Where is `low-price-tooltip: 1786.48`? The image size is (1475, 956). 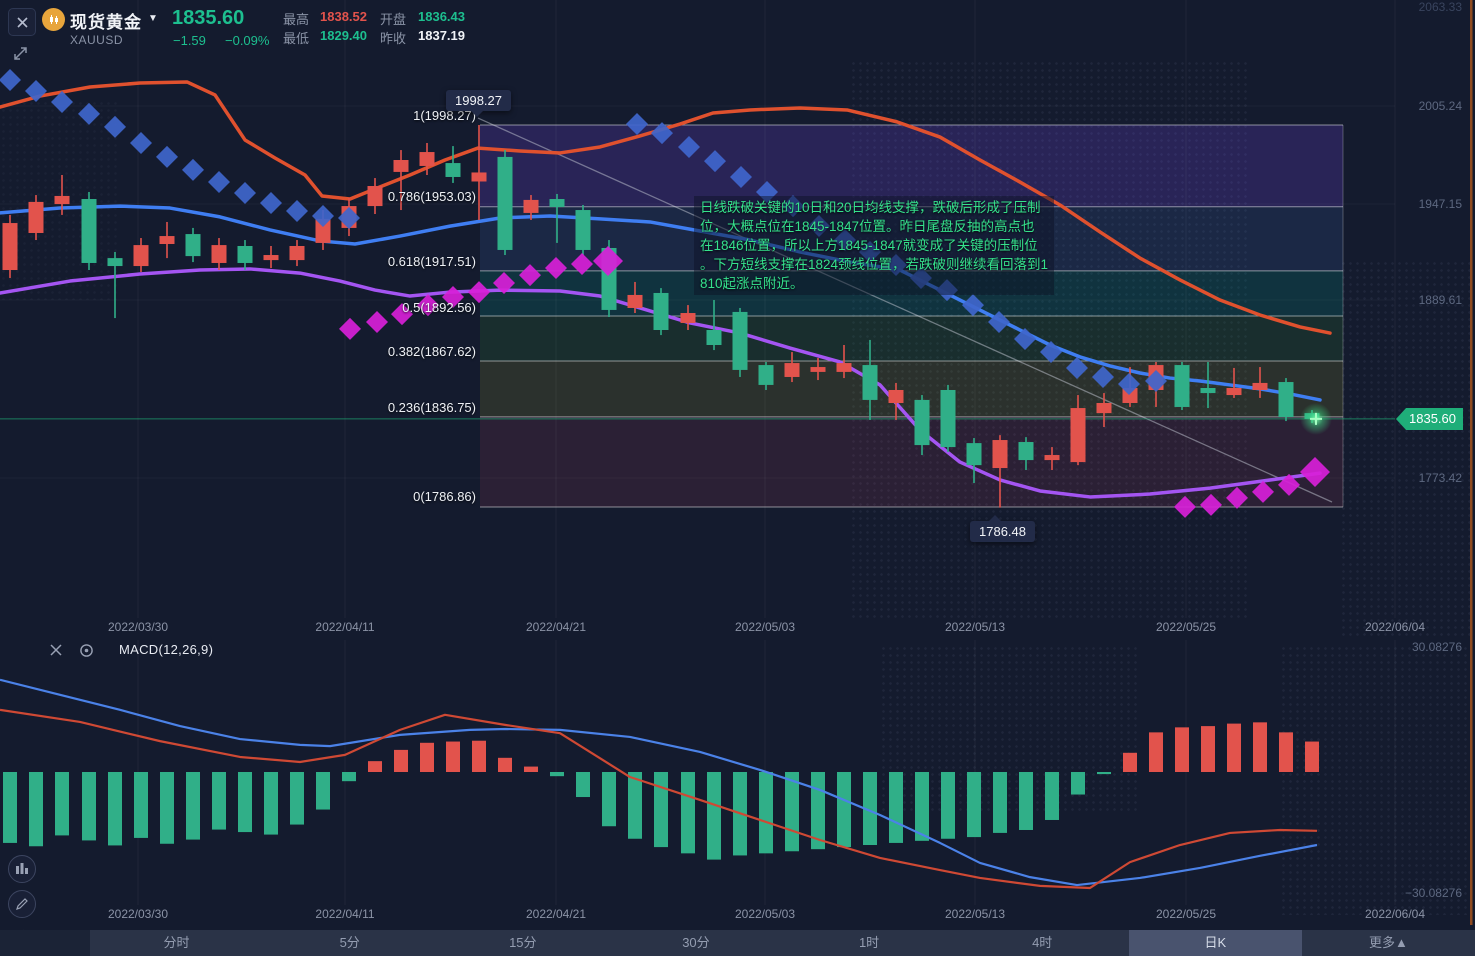 low-price-tooltip: 1786.48 is located at coordinates (1002, 528).